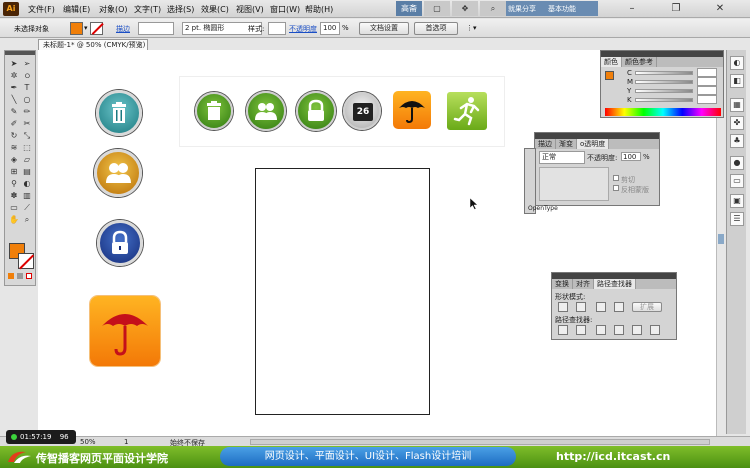  Describe the element at coordinates (285, 9) in the screenshot. I see `menu-window: 窗口(W)` at that location.